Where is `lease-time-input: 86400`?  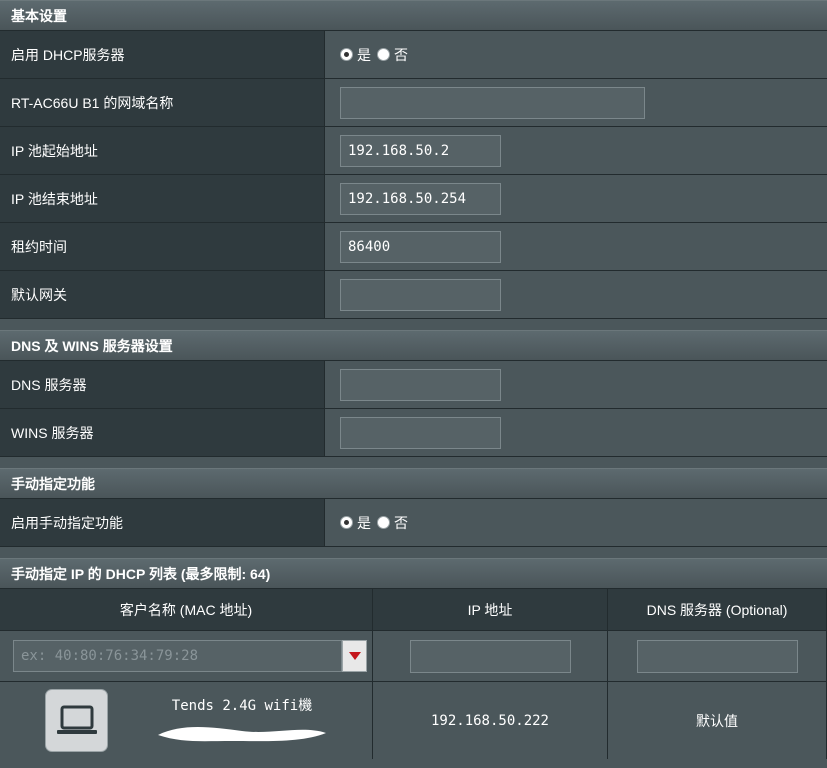
lease-time-input: 86400 is located at coordinates (420, 246).